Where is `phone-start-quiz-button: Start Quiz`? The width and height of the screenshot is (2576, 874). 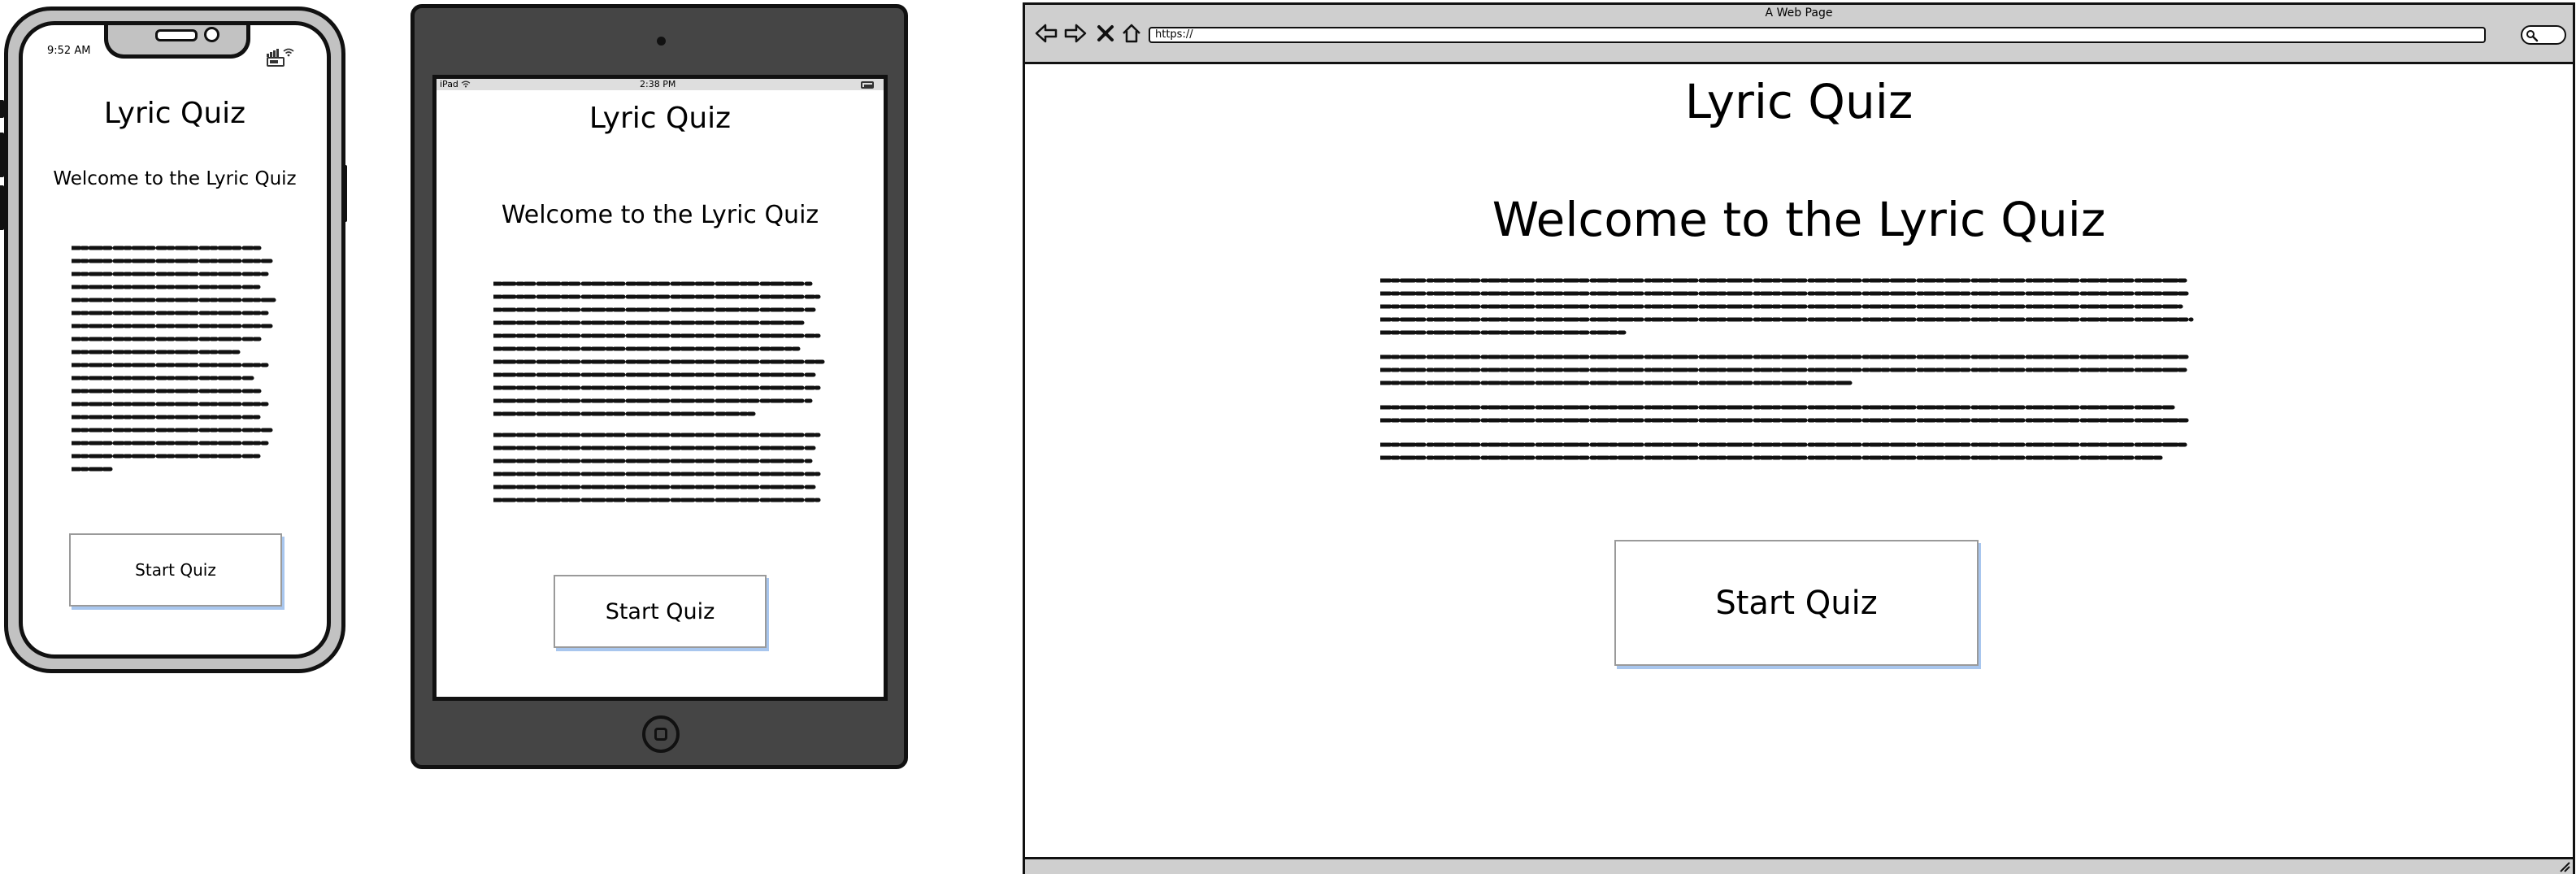
phone-start-quiz-button: Start Quiz is located at coordinates (175, 570).